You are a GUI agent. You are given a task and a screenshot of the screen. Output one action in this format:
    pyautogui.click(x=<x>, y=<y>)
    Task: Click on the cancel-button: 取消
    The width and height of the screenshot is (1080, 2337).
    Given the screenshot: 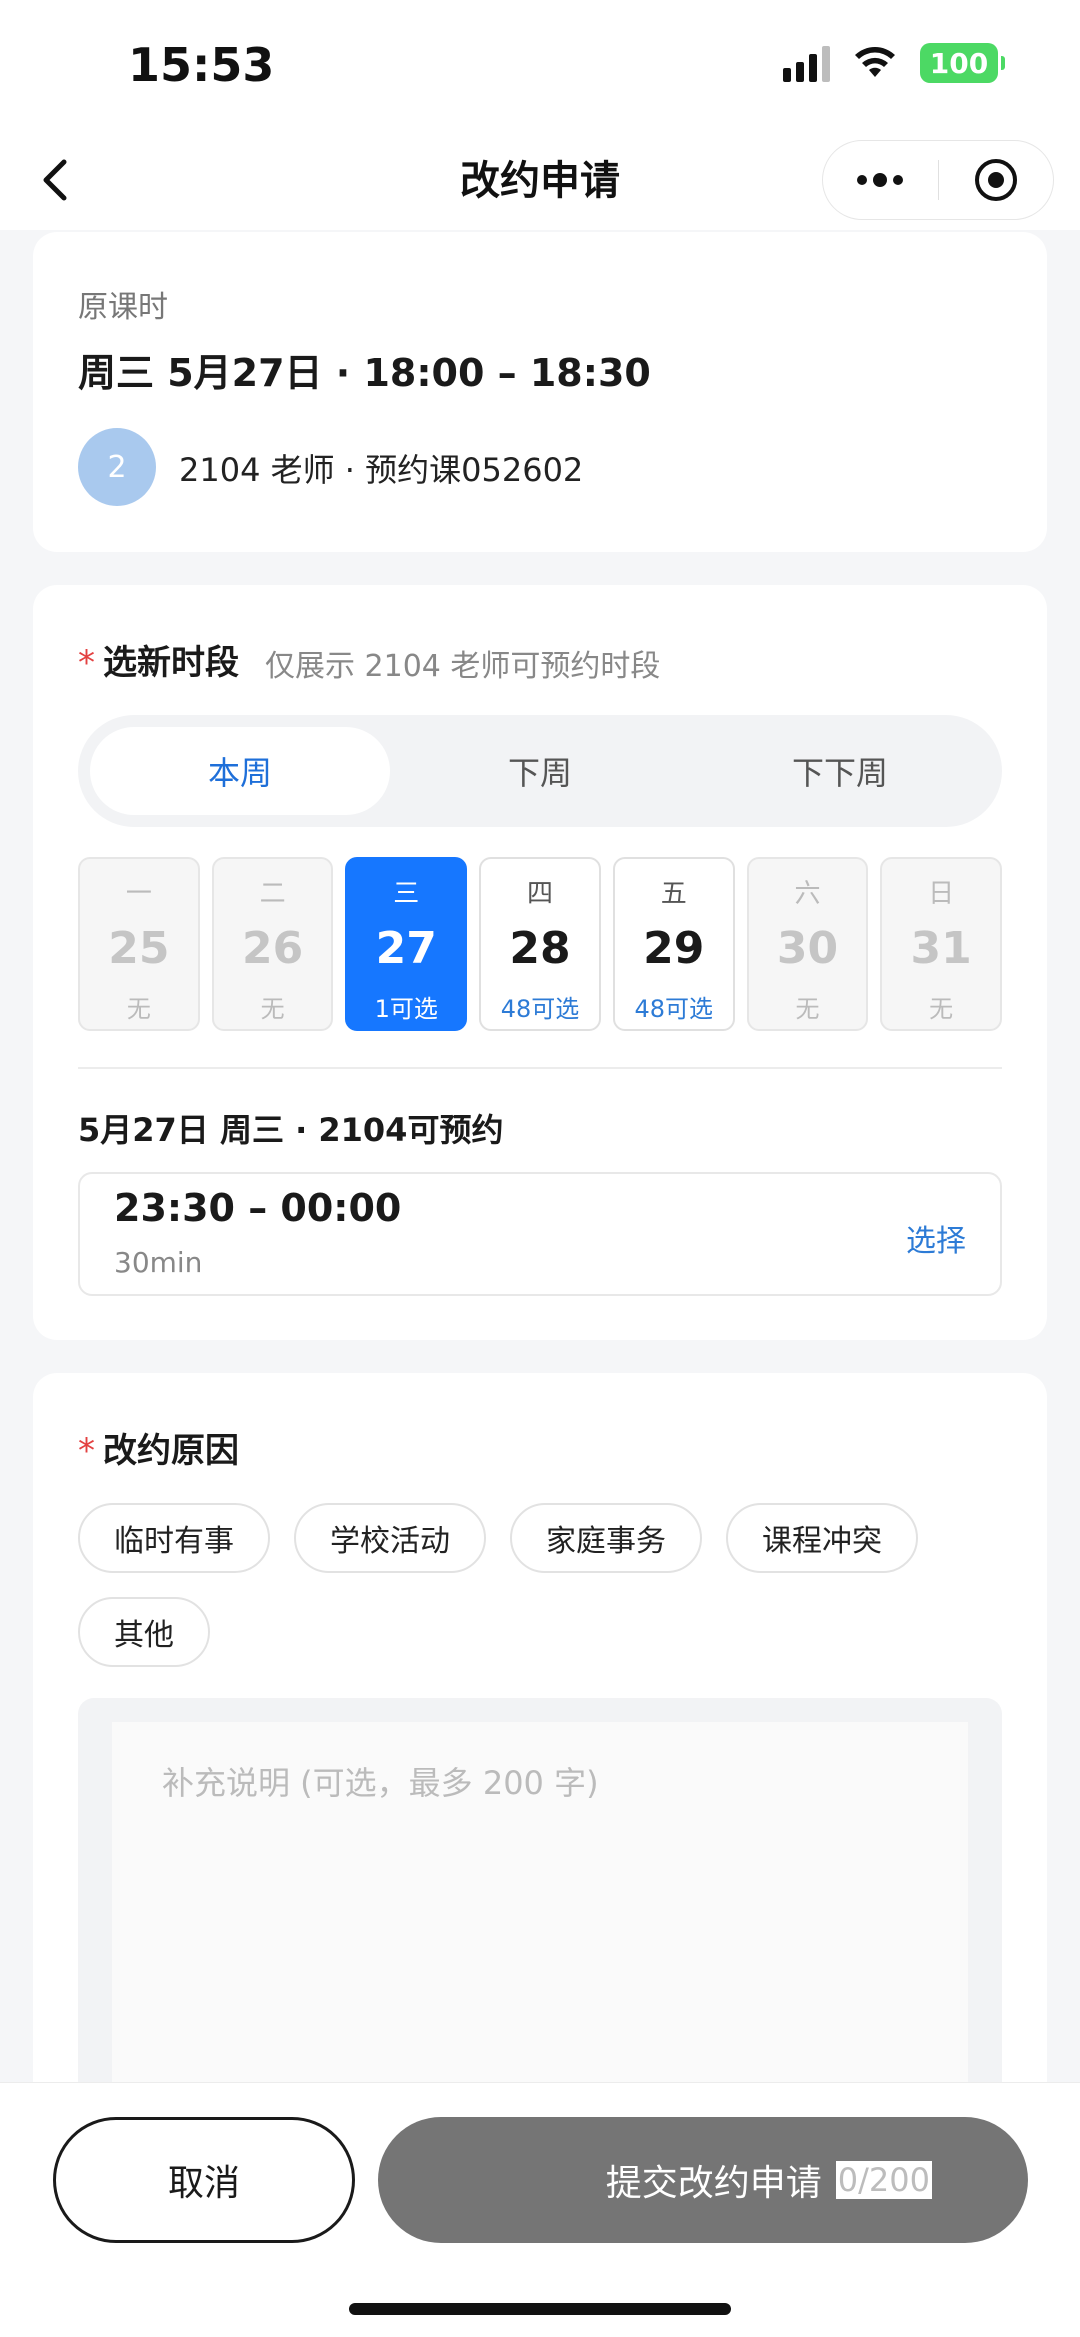 What is the action you would take?
    pyautogui.click(x=204, y=2180)
    